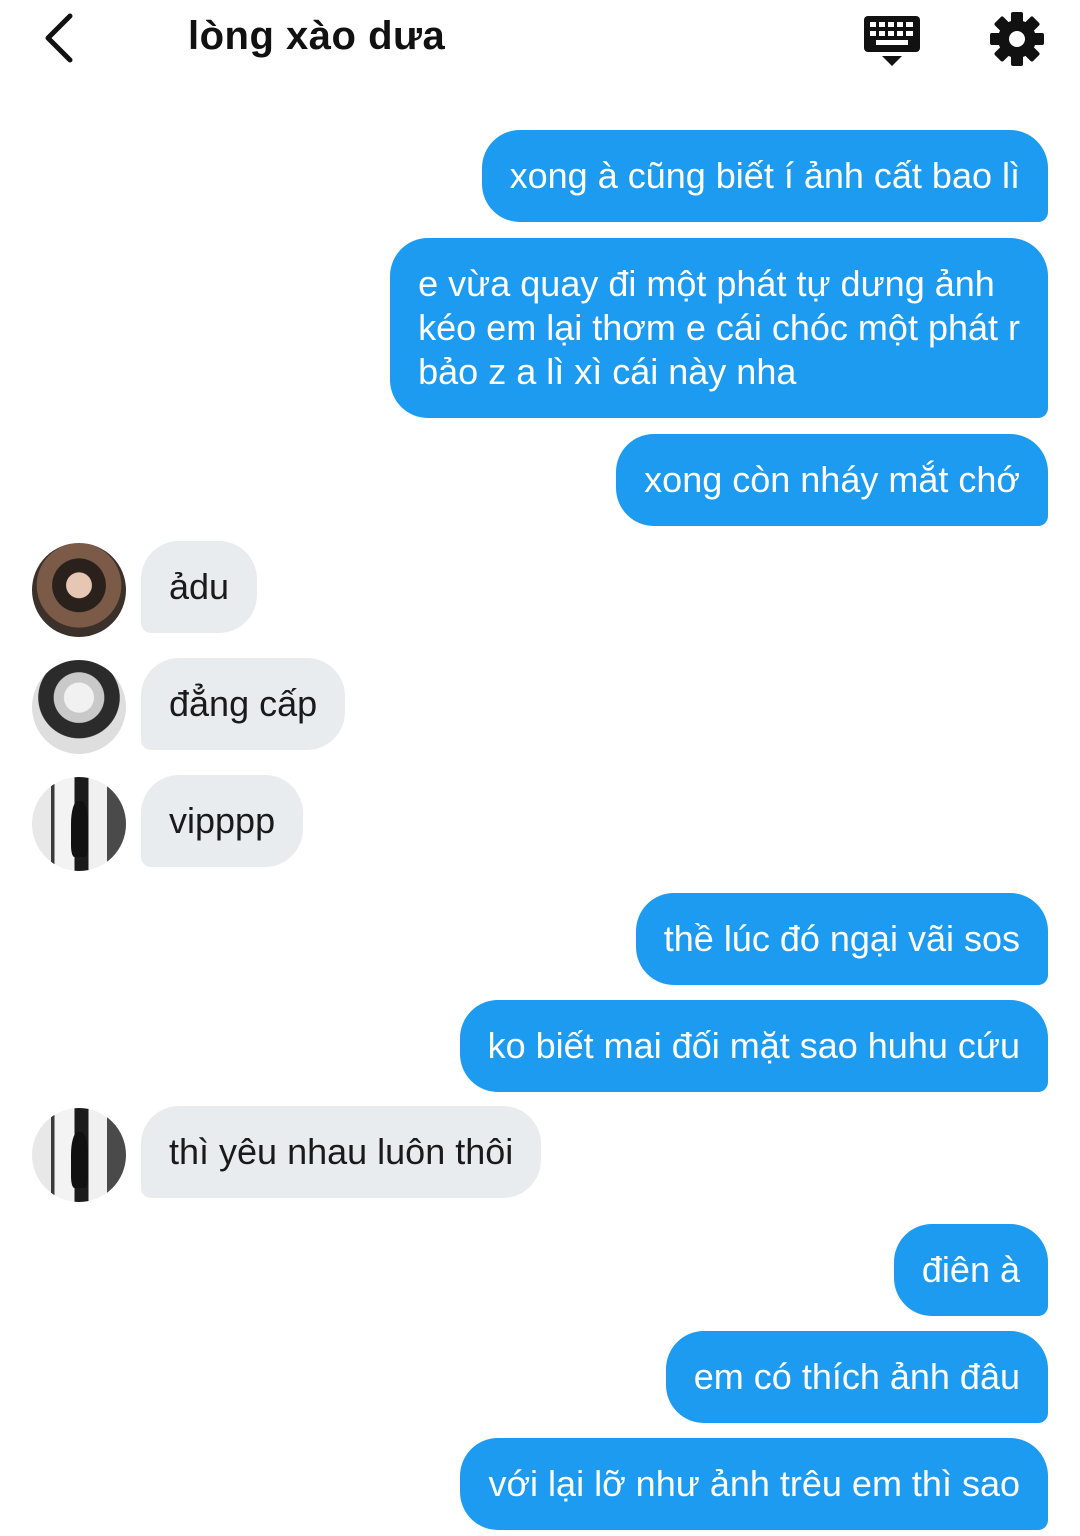 This screenshot has width=1080, height=1536. Describe the element at coordinates (243, 704) in the screenshot. I see `message-bubble-incoming: đẳng cấp` at that location.